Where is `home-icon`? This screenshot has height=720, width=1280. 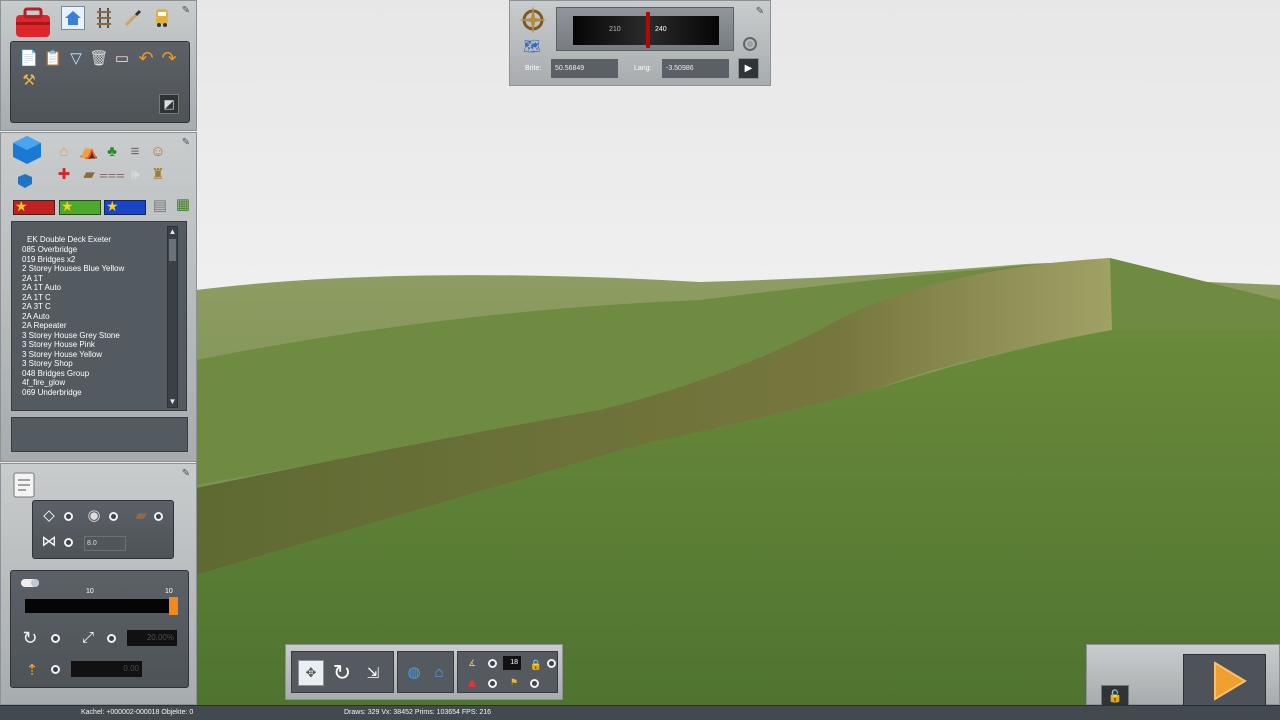
home-icon is located at coordinates (73, 18).